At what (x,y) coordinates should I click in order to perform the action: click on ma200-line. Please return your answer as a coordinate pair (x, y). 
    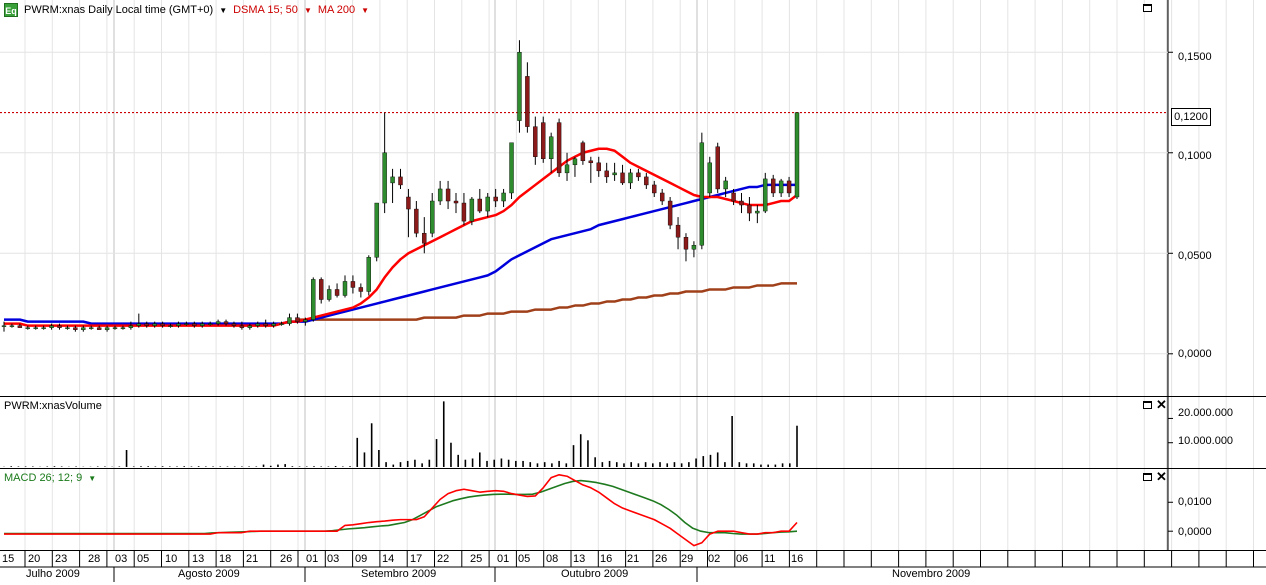
    Looking at the image, I should click on (547, 301).